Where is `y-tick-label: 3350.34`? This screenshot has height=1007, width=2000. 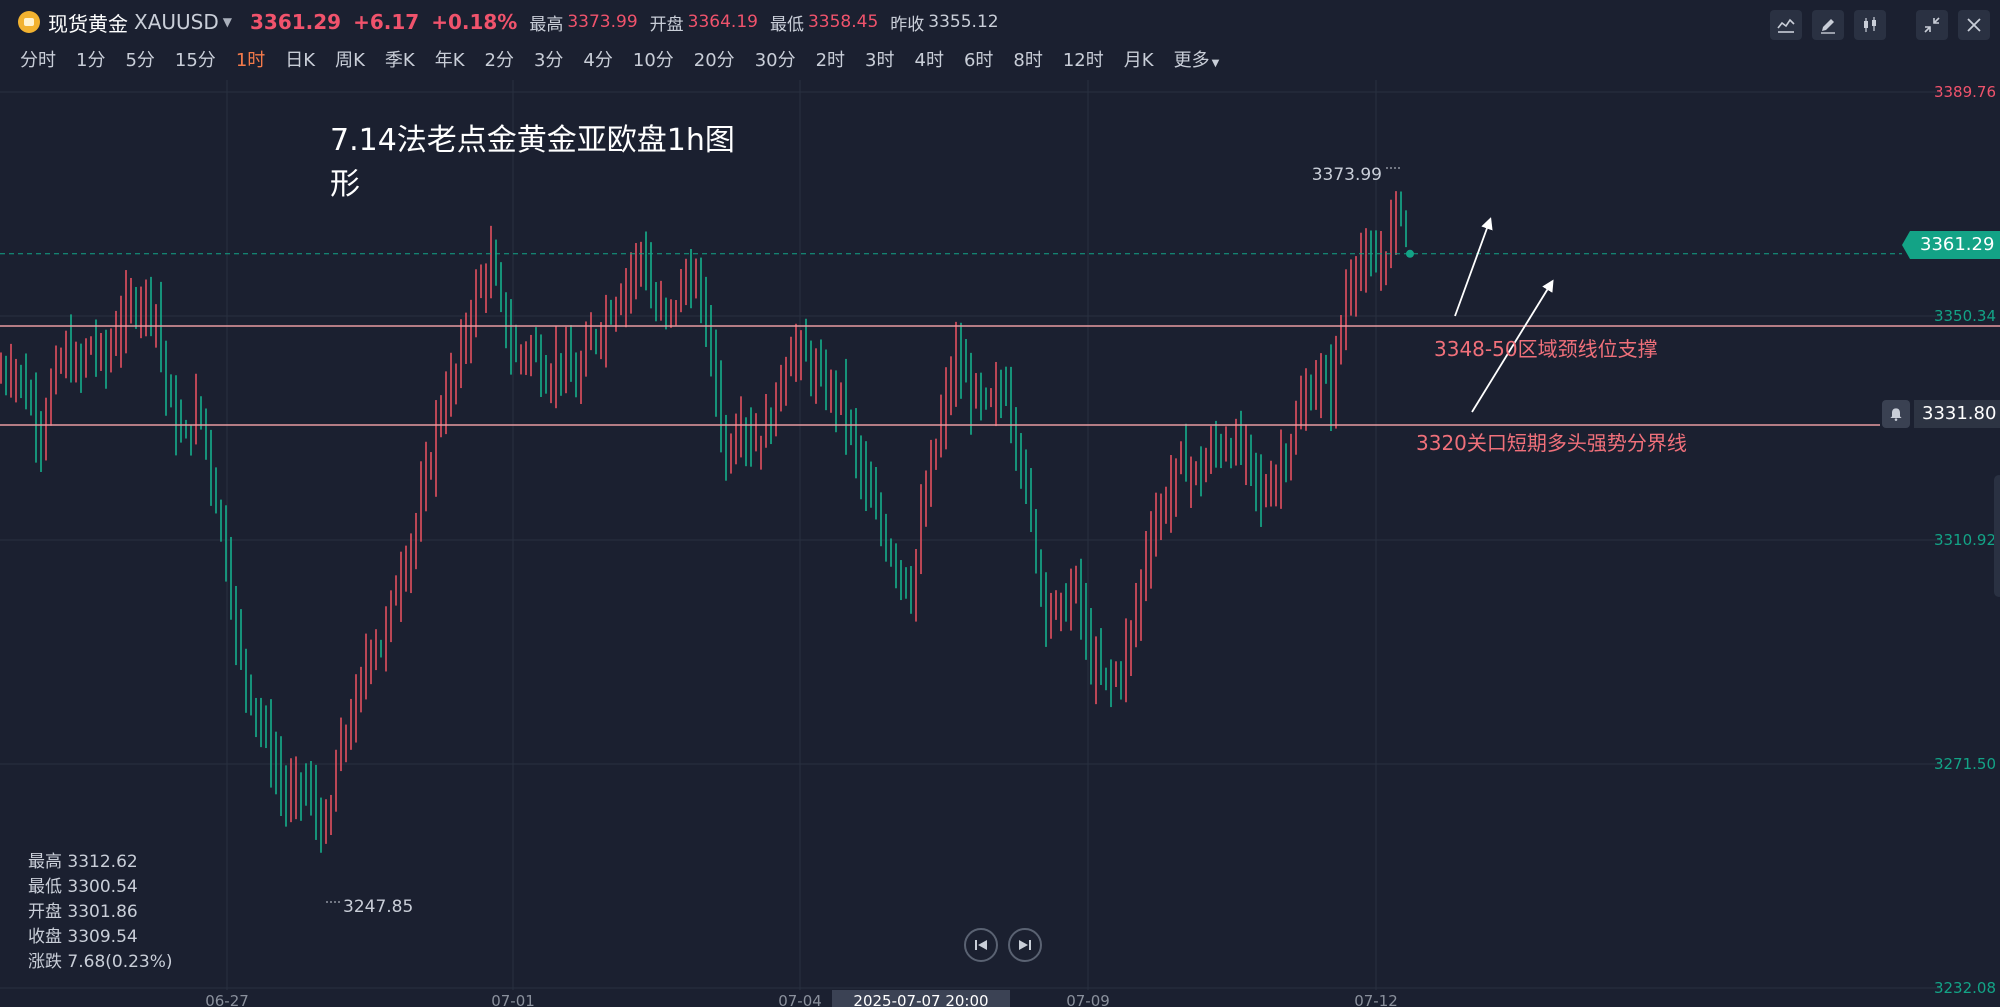
y-tick-label: 3350.34 is located at coordinates (1965, 316).